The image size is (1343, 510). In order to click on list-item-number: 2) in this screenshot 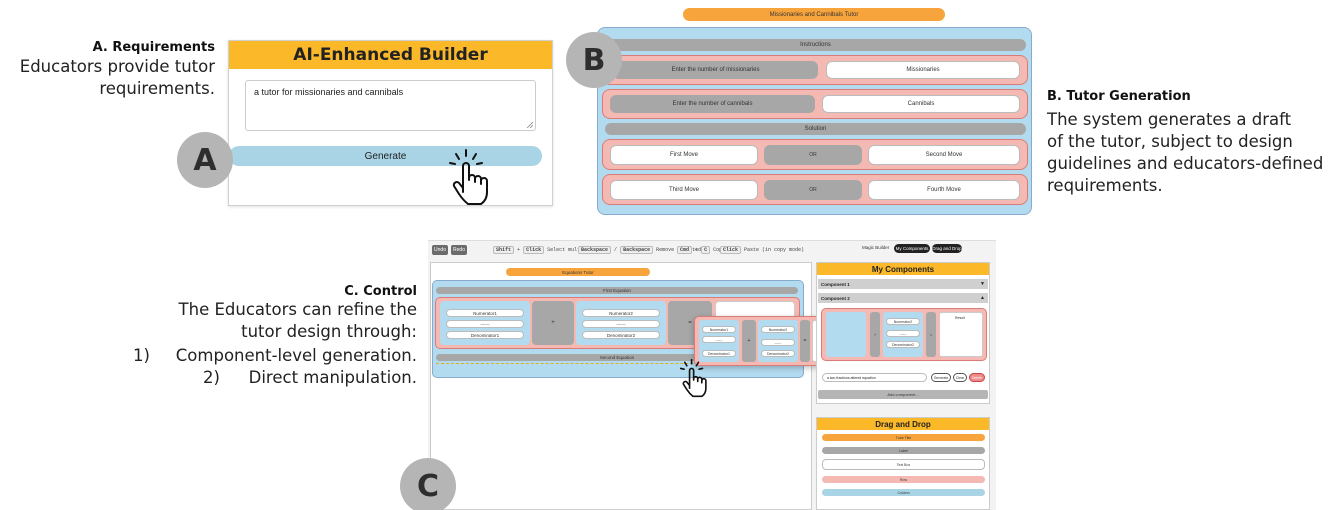, I will do `click(211, 377)`.